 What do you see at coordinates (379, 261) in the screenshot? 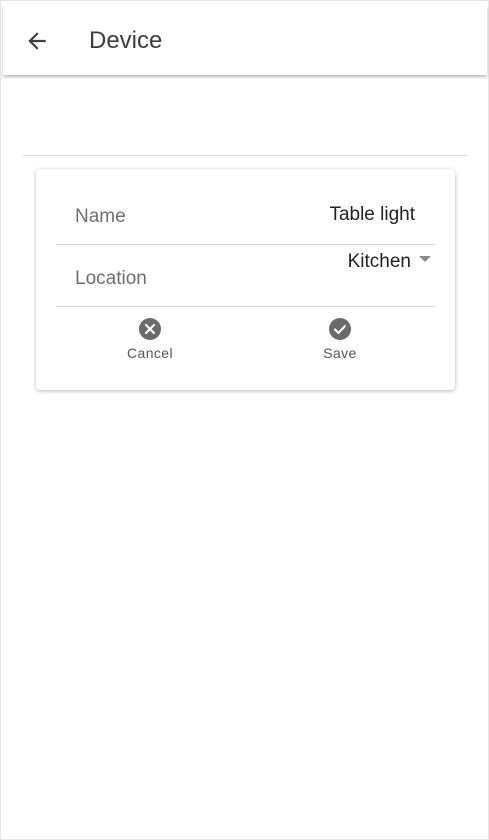
I see `location-value: Kitchen` at bounding box center [379, 261].